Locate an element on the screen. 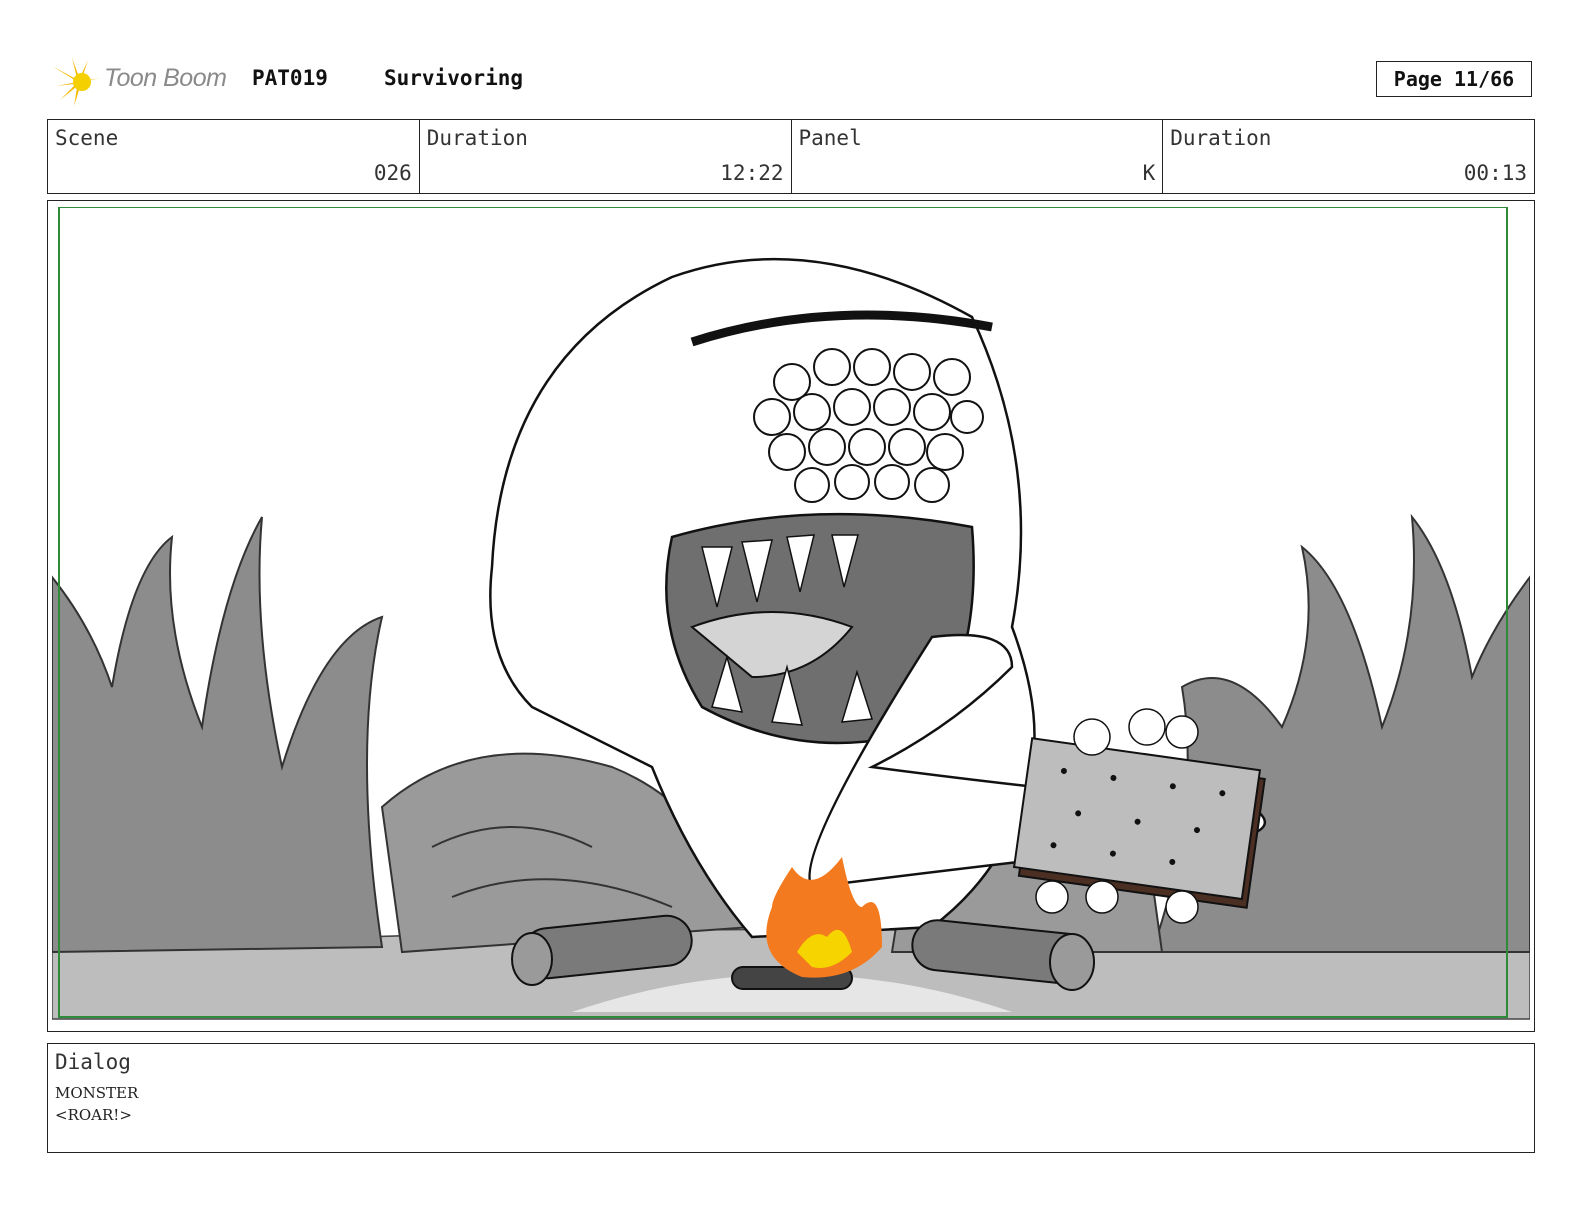 The height and width of the screenshot is (1224, 1584). scene-duration-label: Duration is located at coordinates (477, 138).